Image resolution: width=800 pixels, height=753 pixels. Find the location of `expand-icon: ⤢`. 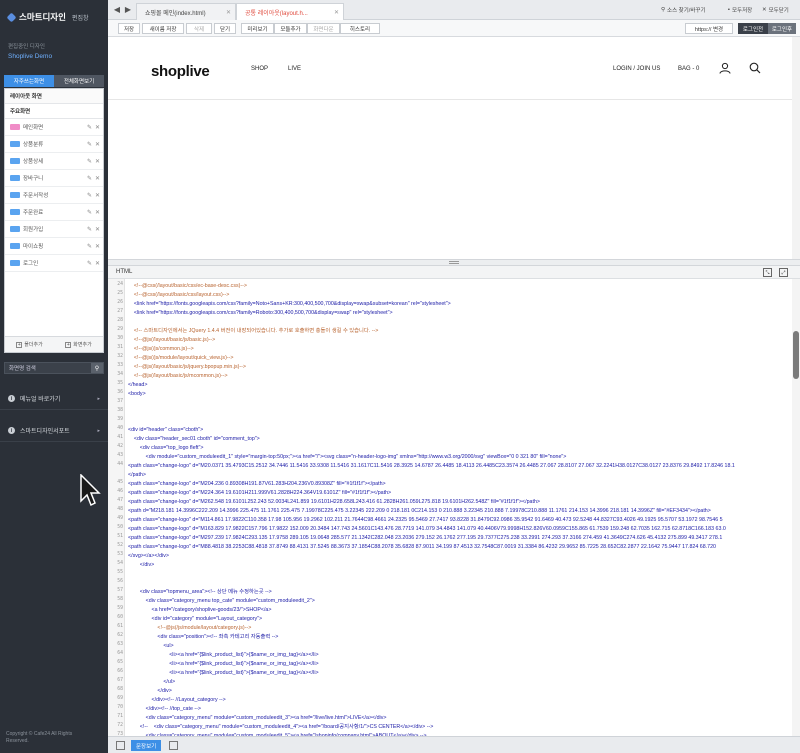

expand-icon: ⤢ is located at coordinates (783, 272).